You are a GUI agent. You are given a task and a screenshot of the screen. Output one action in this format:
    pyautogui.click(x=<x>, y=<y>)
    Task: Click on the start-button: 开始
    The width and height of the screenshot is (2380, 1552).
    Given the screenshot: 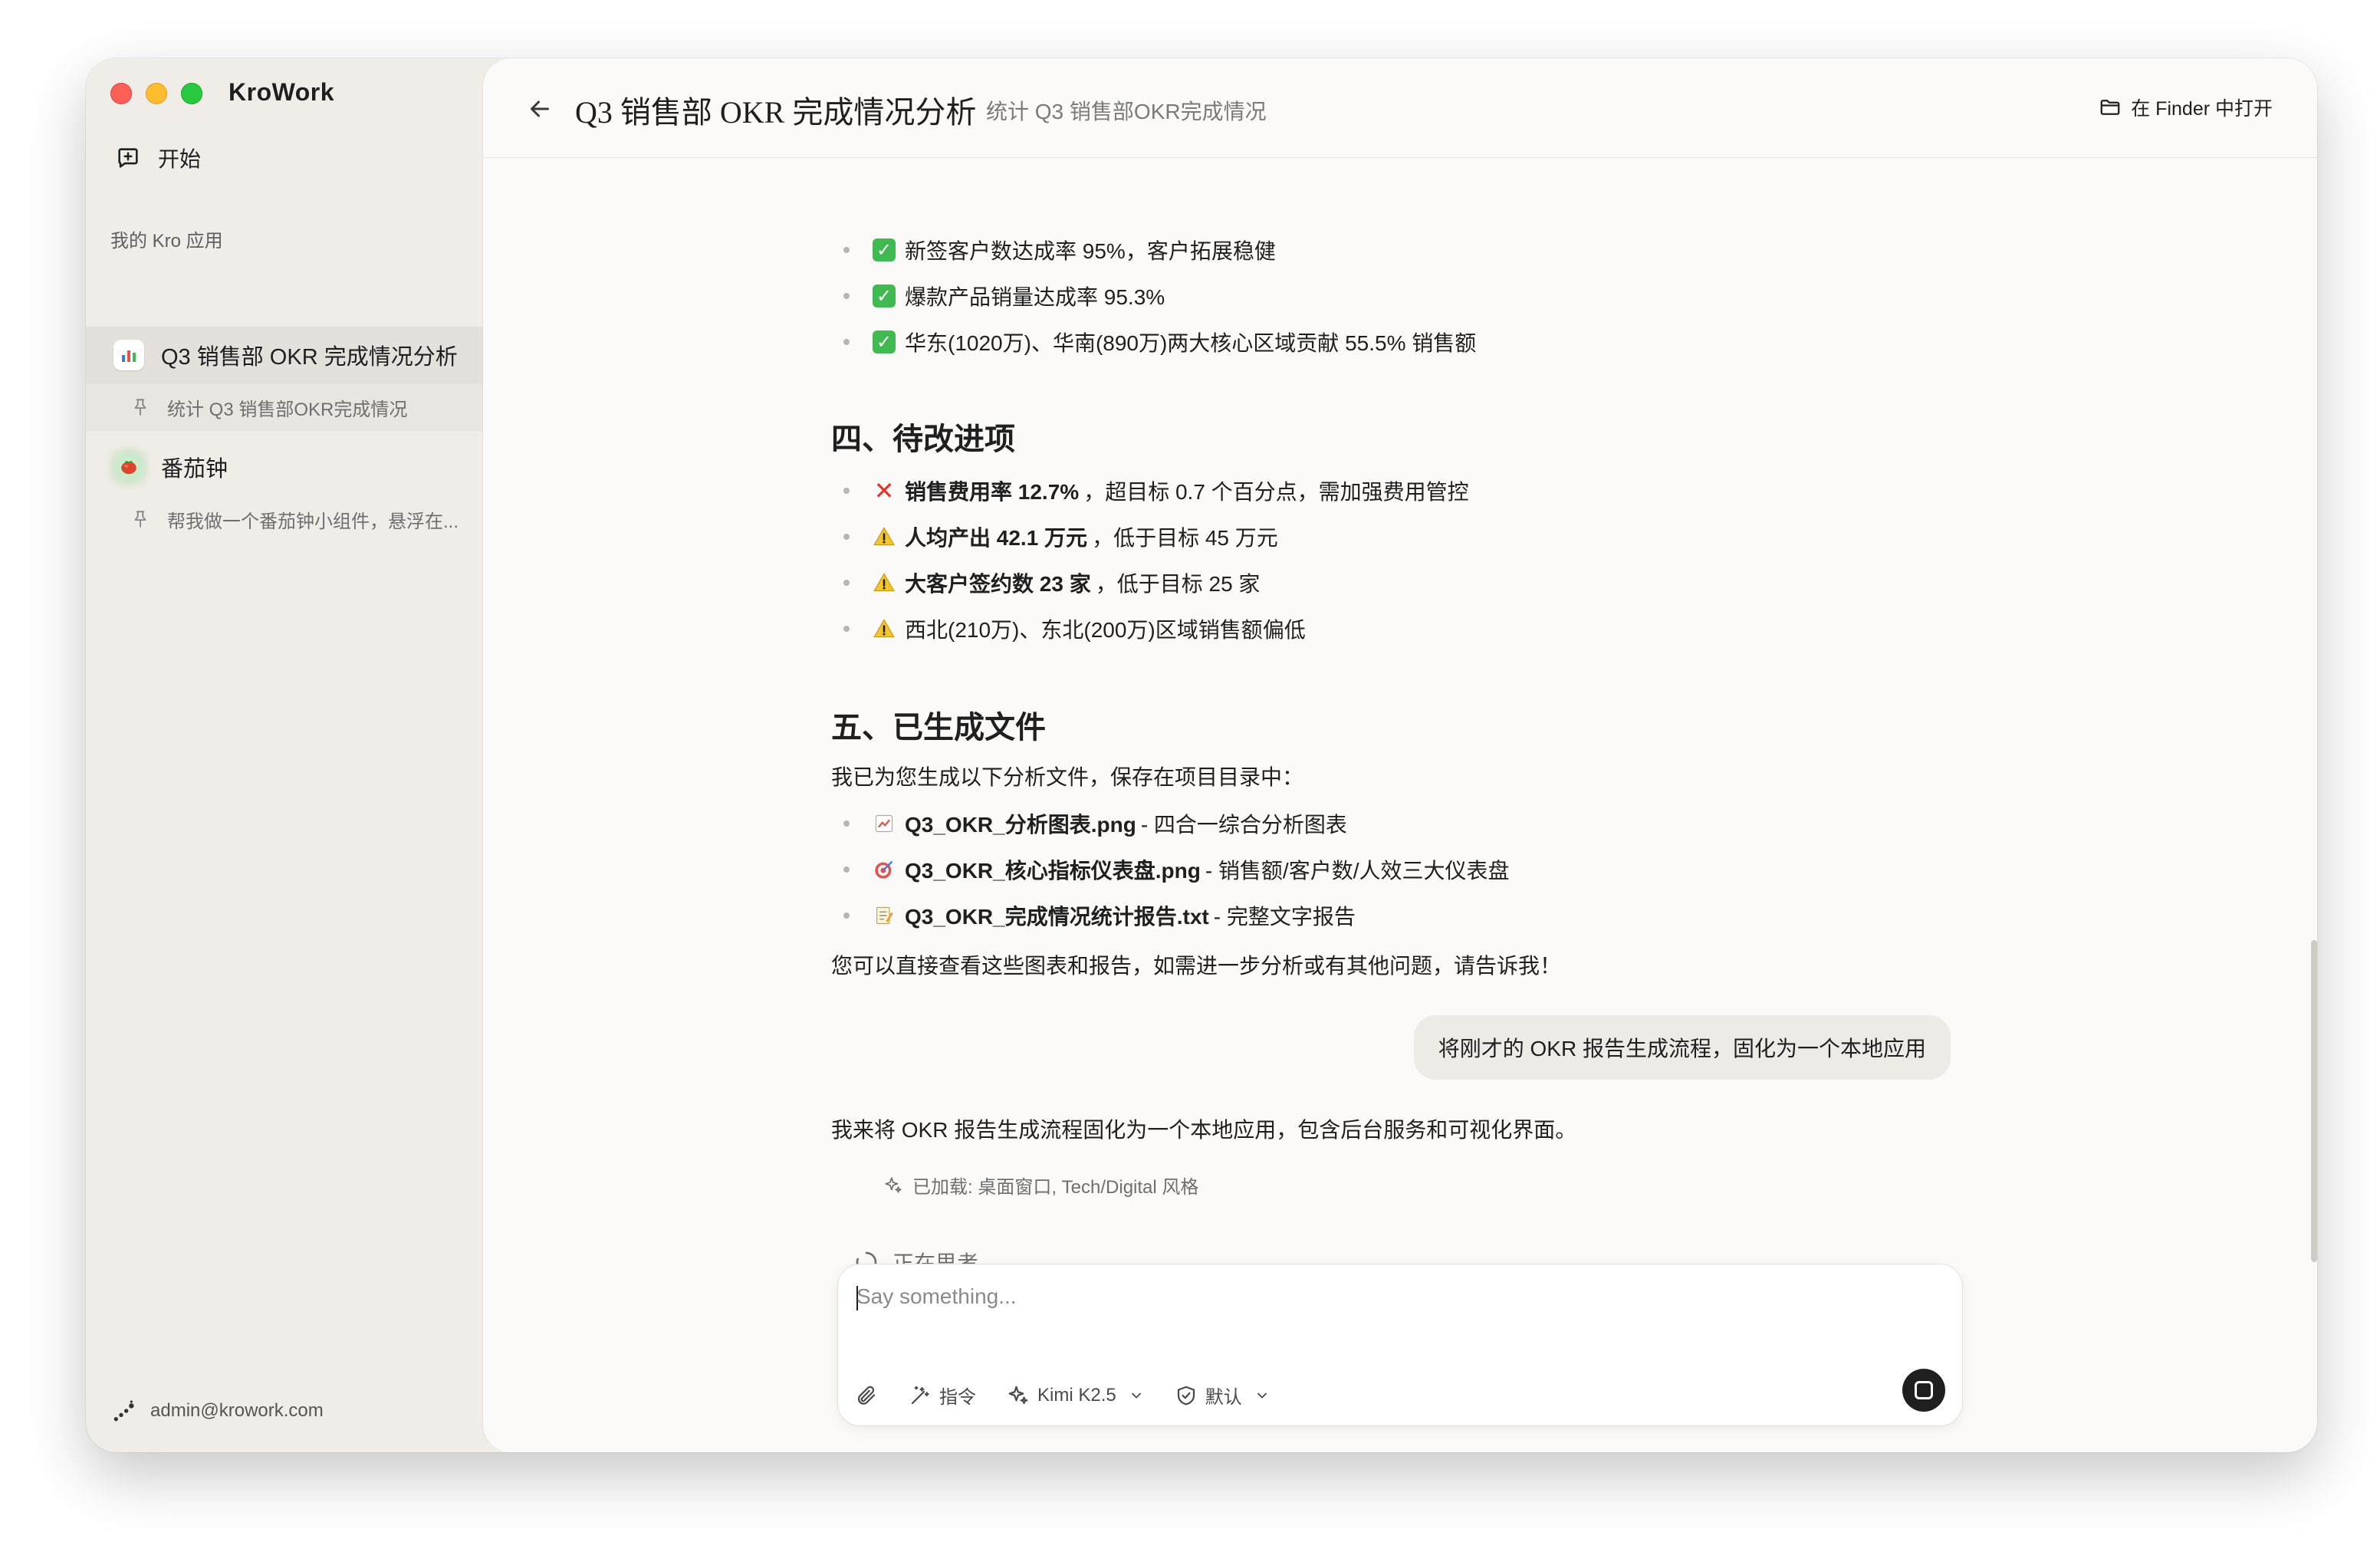 What is the action you would take?
    pyautogui.click(x=158, y=158)
    